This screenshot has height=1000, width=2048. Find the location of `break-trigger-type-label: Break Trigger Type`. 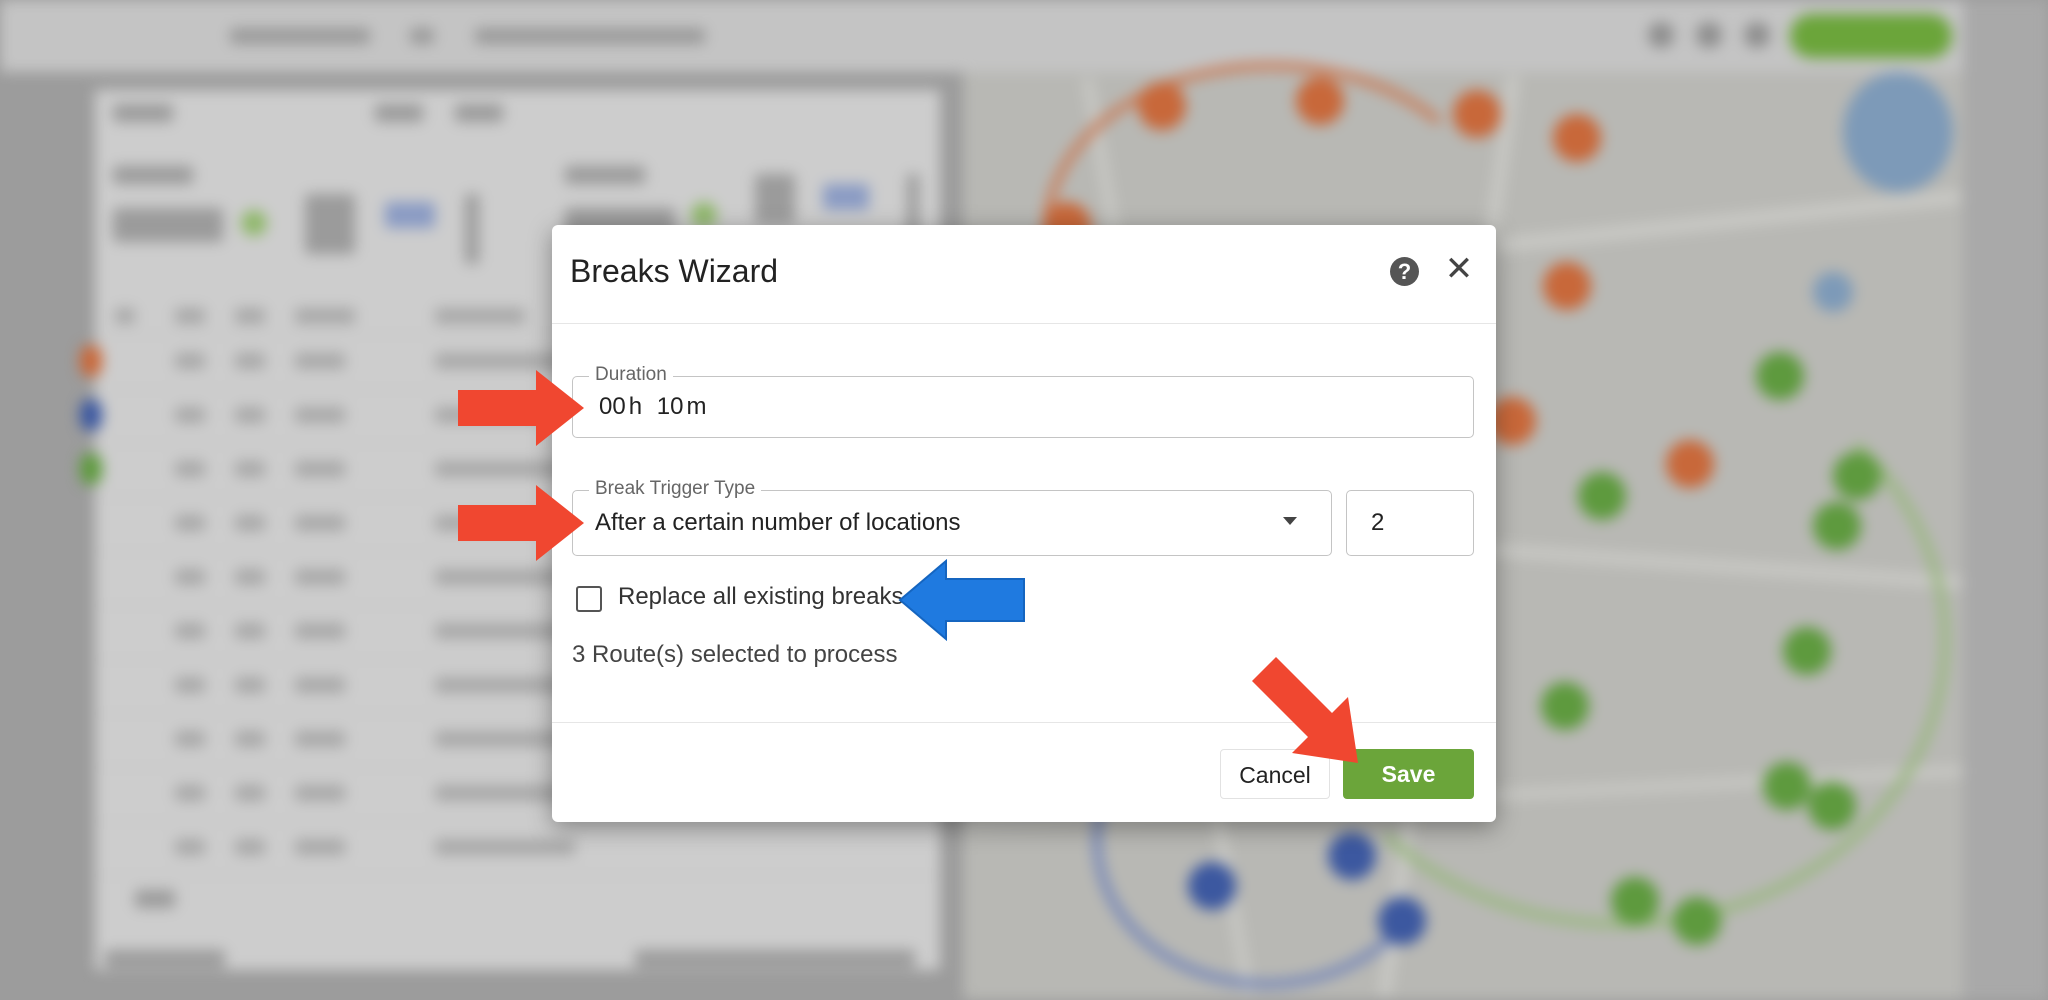

break-trigger-type-label: Break Trigger Type is located at coordinates (675, 489).